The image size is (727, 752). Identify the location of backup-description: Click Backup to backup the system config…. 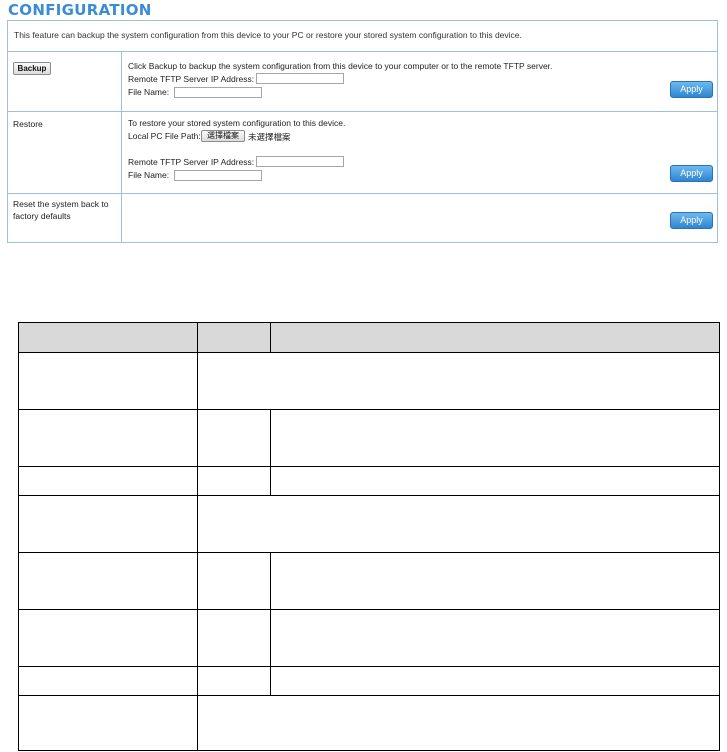
(340, 66).